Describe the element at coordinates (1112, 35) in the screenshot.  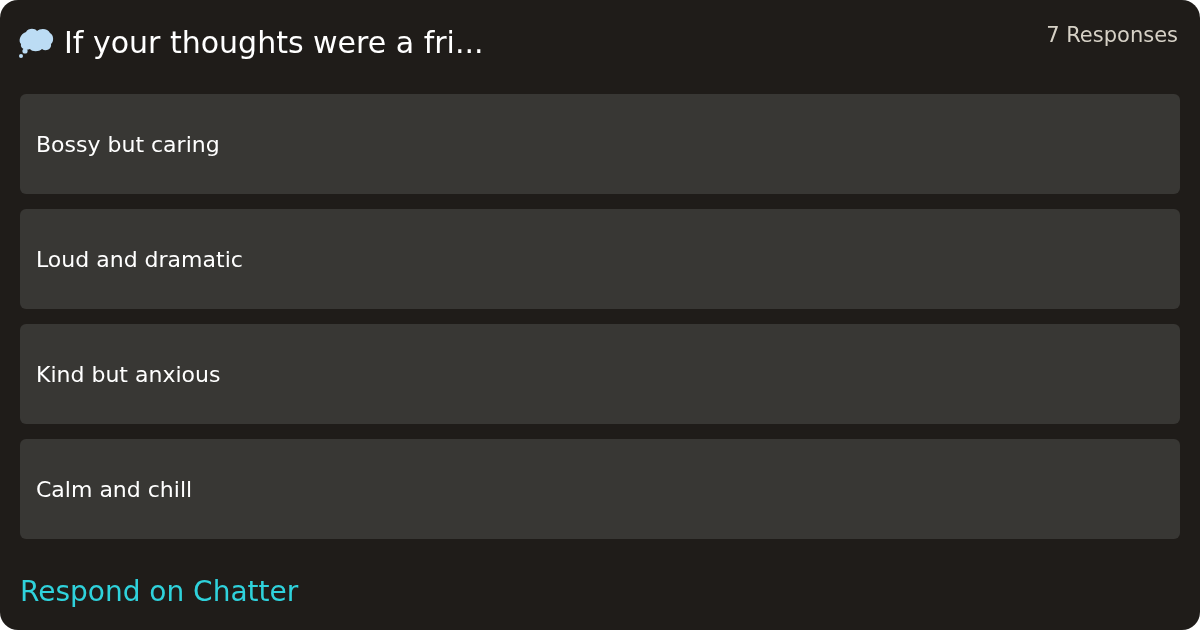
I see `response-count: 7 Responses` at that location.